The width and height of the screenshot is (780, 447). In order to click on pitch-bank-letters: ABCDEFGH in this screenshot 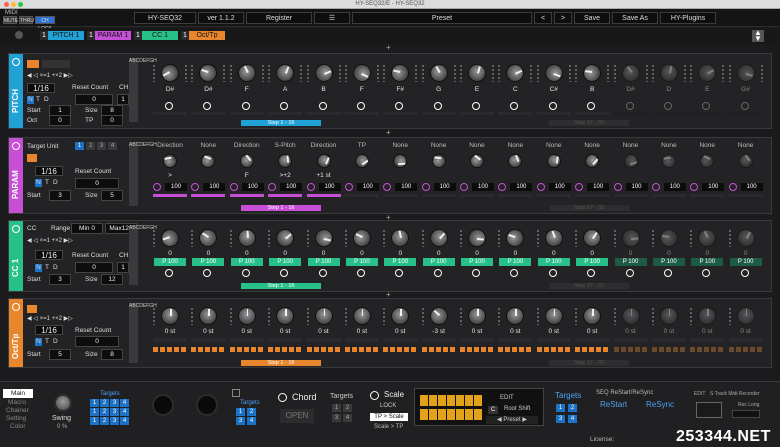, I will do `click(143, 90)`.